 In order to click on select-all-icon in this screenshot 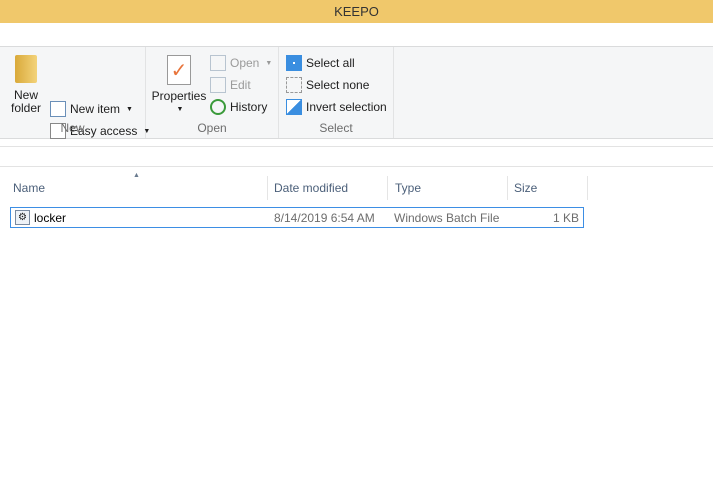, I will do `click(294, 63)`.